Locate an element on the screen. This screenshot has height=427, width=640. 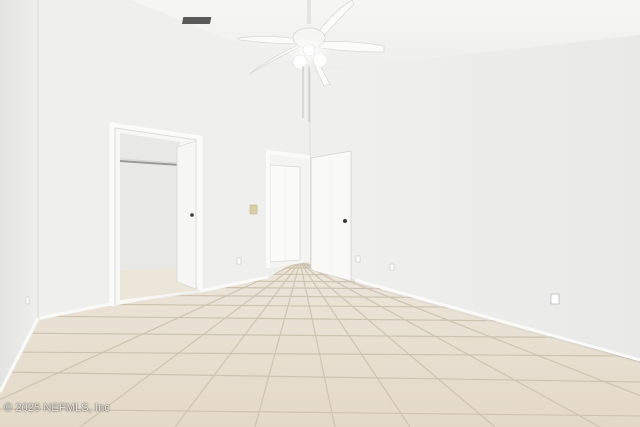
ceiling-vent is located at coordinates (196, 20).